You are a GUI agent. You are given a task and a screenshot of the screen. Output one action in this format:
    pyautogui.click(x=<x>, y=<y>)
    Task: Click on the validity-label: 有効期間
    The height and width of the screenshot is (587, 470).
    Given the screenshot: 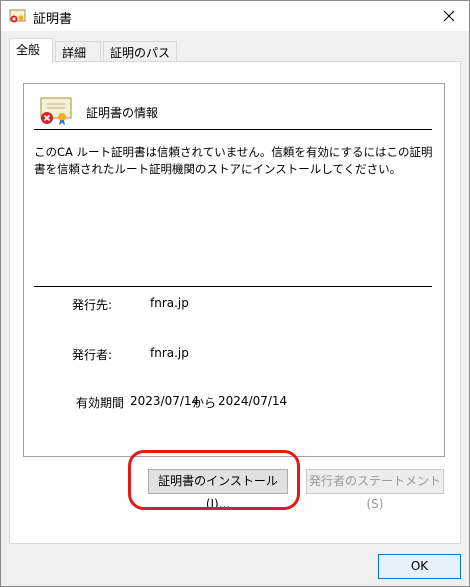 What is the action you would take?
    pyautogui.click(x=100, y=403)
    